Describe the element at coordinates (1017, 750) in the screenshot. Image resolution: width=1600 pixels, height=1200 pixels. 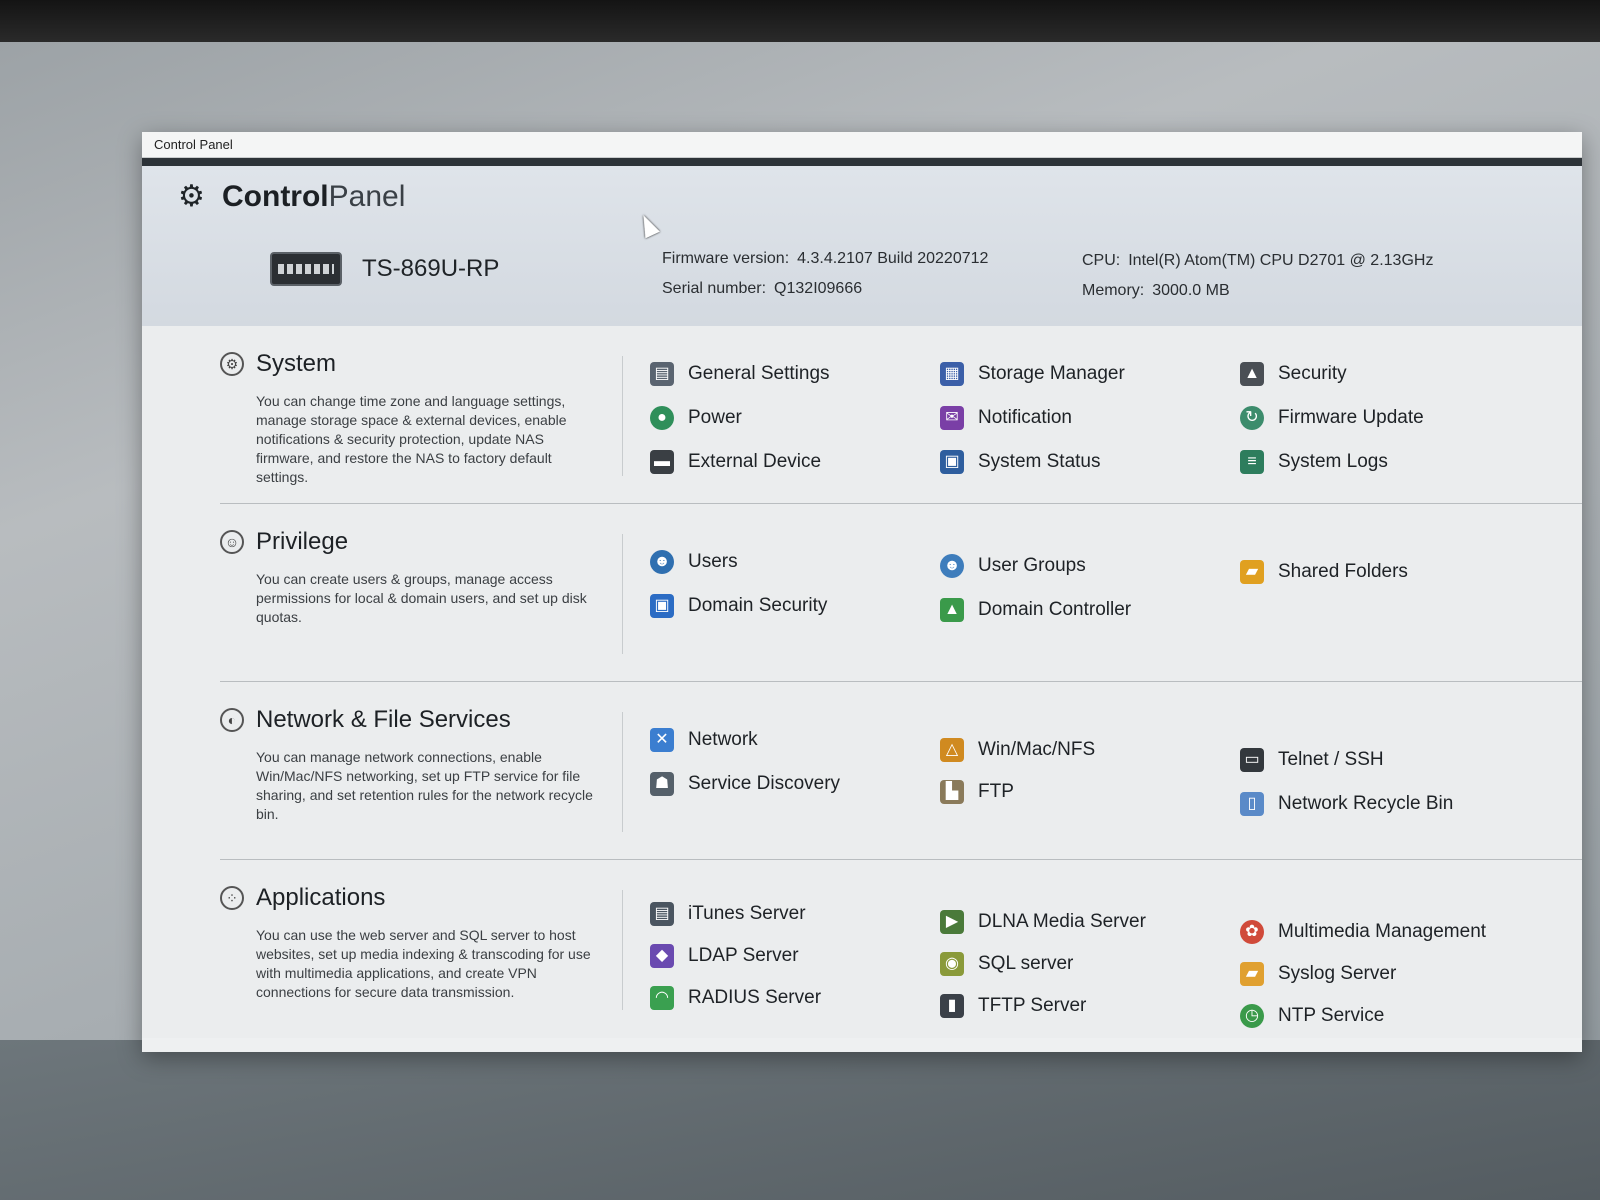
I see `item-win-mac-nfs: △ Win/Mac/NFS` at that location.